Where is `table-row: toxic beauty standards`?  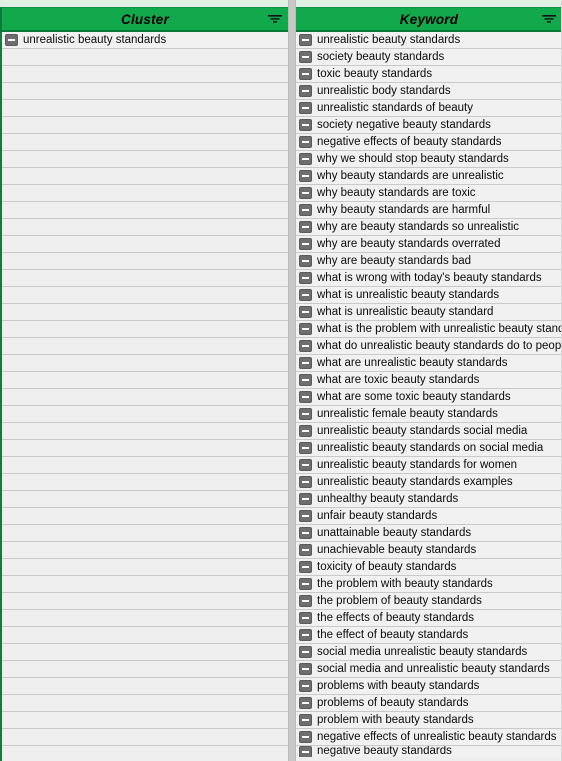 table-row: toxic beauty standards is located at coordinates (429, 74).